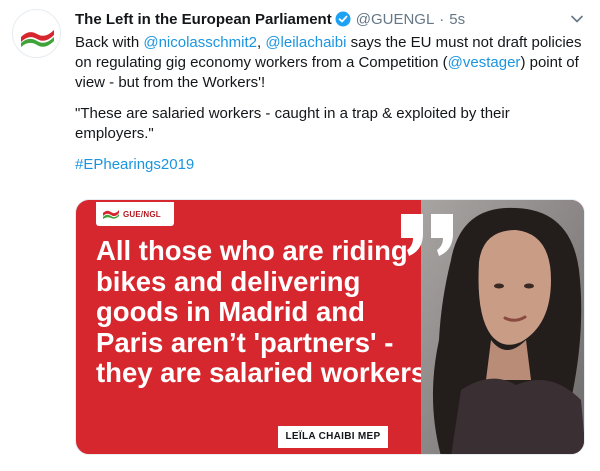 The height and width of the screenshot is (471, 600). I want to click on mention-link: @vestager, so click(484, 62).